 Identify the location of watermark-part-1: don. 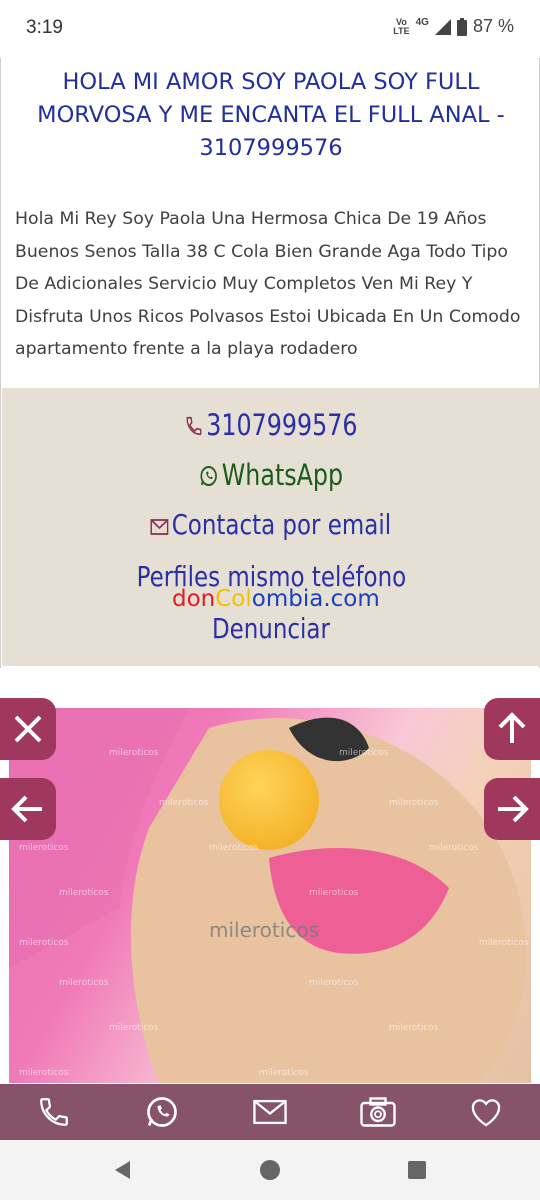
(194, 599).